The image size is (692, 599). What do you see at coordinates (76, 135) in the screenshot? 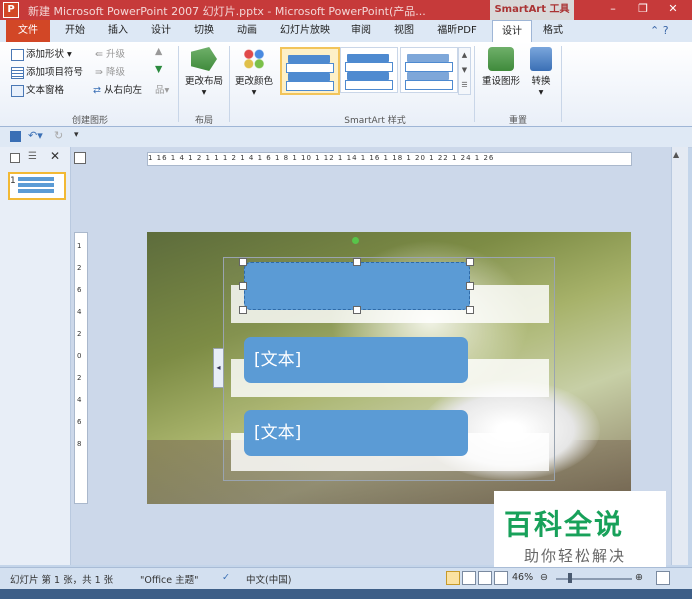
I see `customize-qat-icon: ▾` at bounding box center [76, 135].